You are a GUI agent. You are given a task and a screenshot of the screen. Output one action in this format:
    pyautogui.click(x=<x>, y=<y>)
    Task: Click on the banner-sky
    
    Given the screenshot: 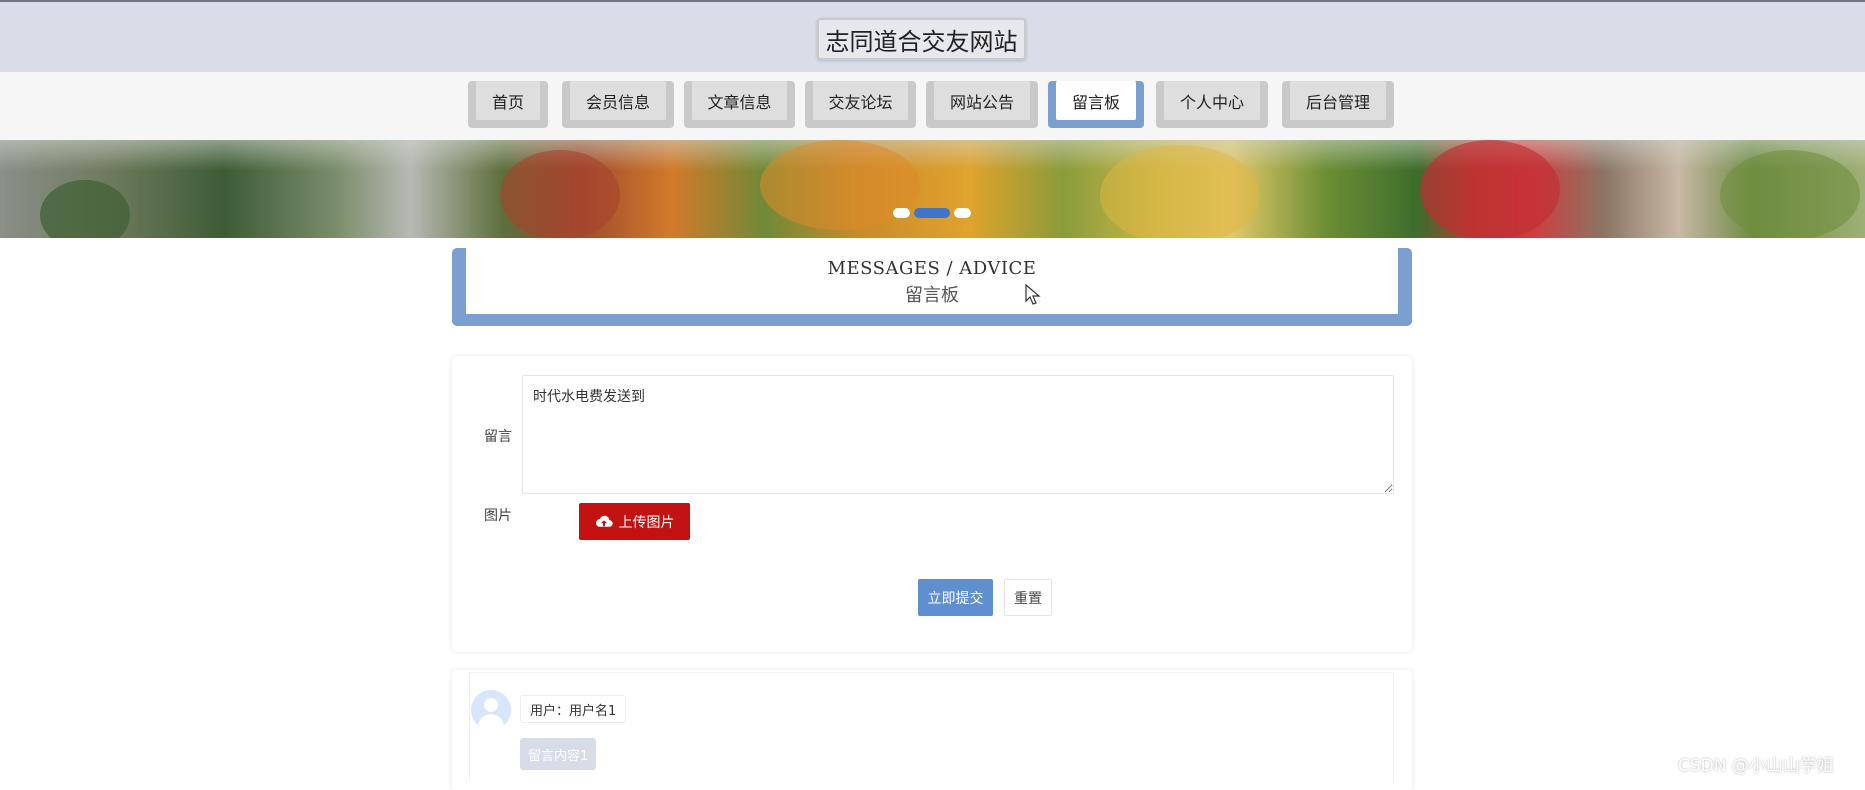 What is the action you would take?
    pyautogui.click(x=932, y=155)
    